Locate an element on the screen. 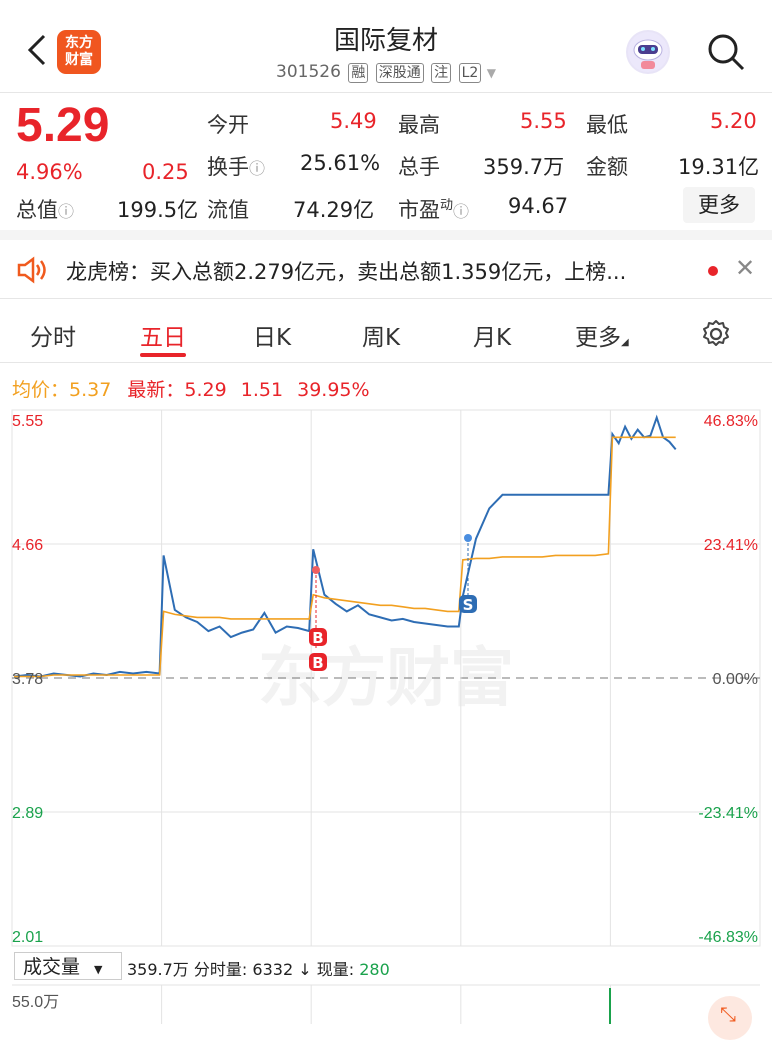  y-axis-label-right: -23.41% is located at coordinates (728, 813).